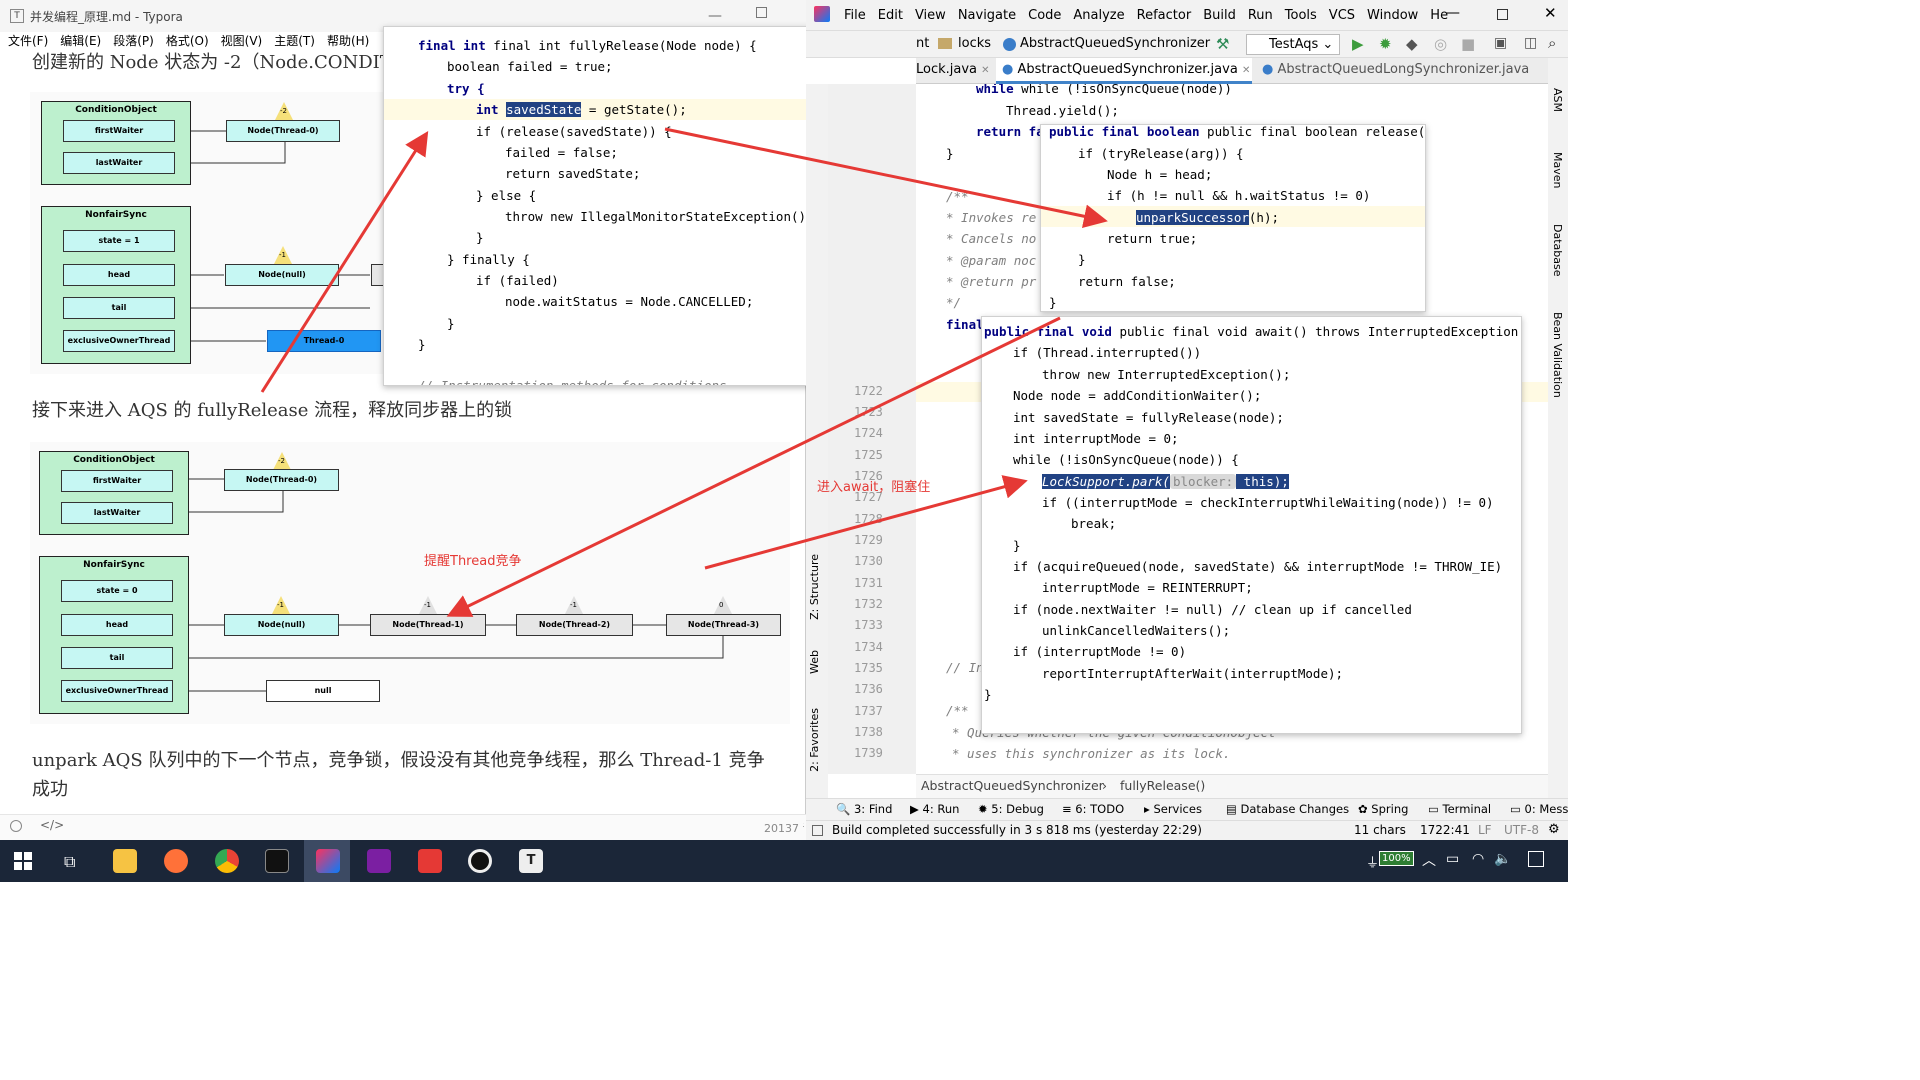  Describe the element at coordinates (1009, 44) in the screenshot. I see `class-icon` at that location.